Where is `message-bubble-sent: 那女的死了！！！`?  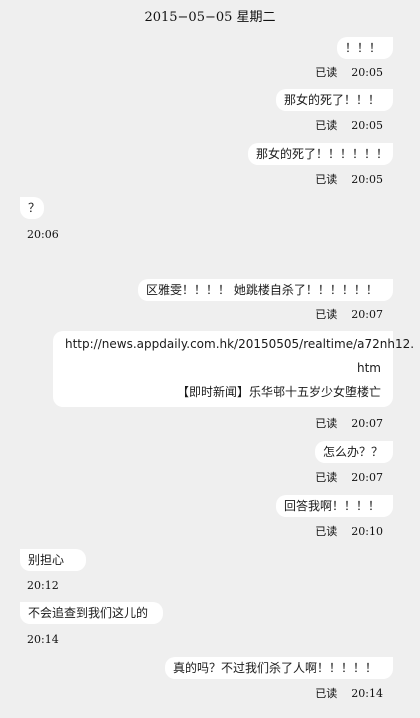
message-bubble-sent: 那女的死了！！！ is located at coordinates (334, 100).